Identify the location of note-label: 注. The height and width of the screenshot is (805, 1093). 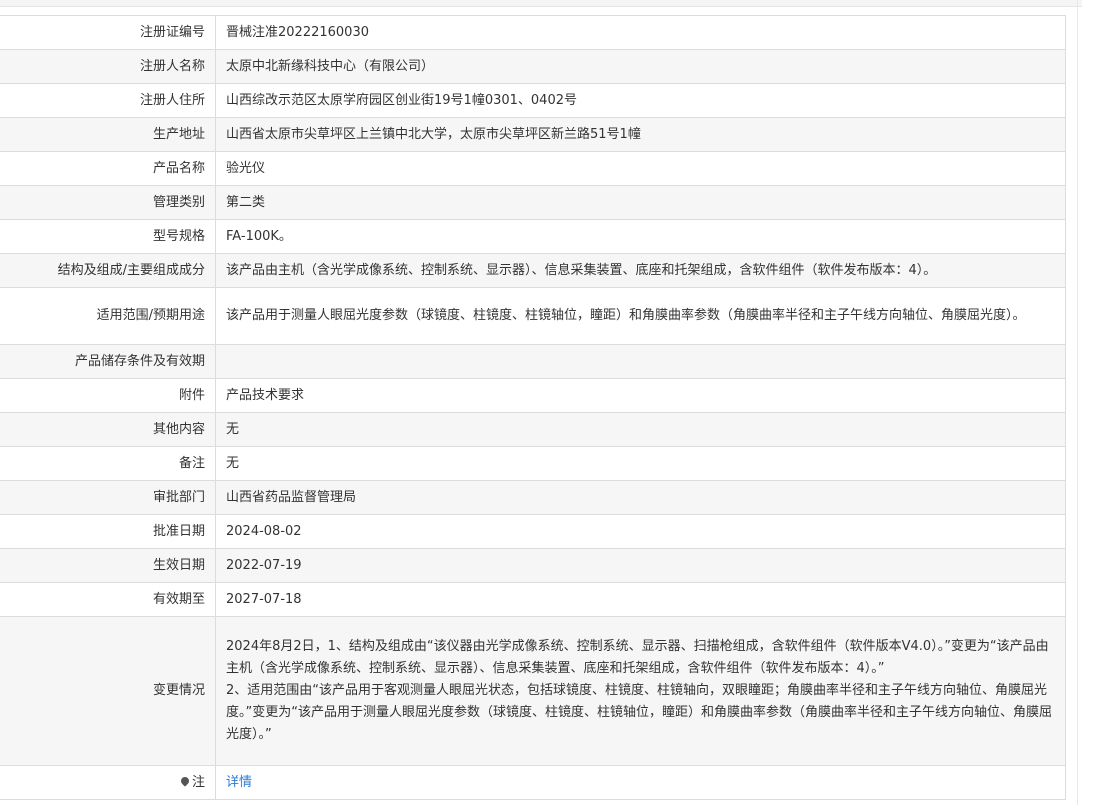
(198, 782).